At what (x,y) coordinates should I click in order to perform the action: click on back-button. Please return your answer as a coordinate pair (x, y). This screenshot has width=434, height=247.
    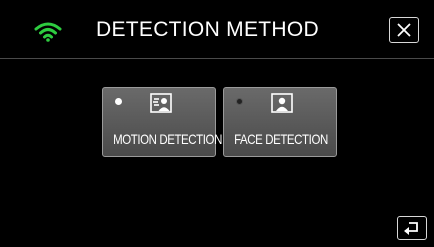
    Looking at the image, I should click on (412, 228).